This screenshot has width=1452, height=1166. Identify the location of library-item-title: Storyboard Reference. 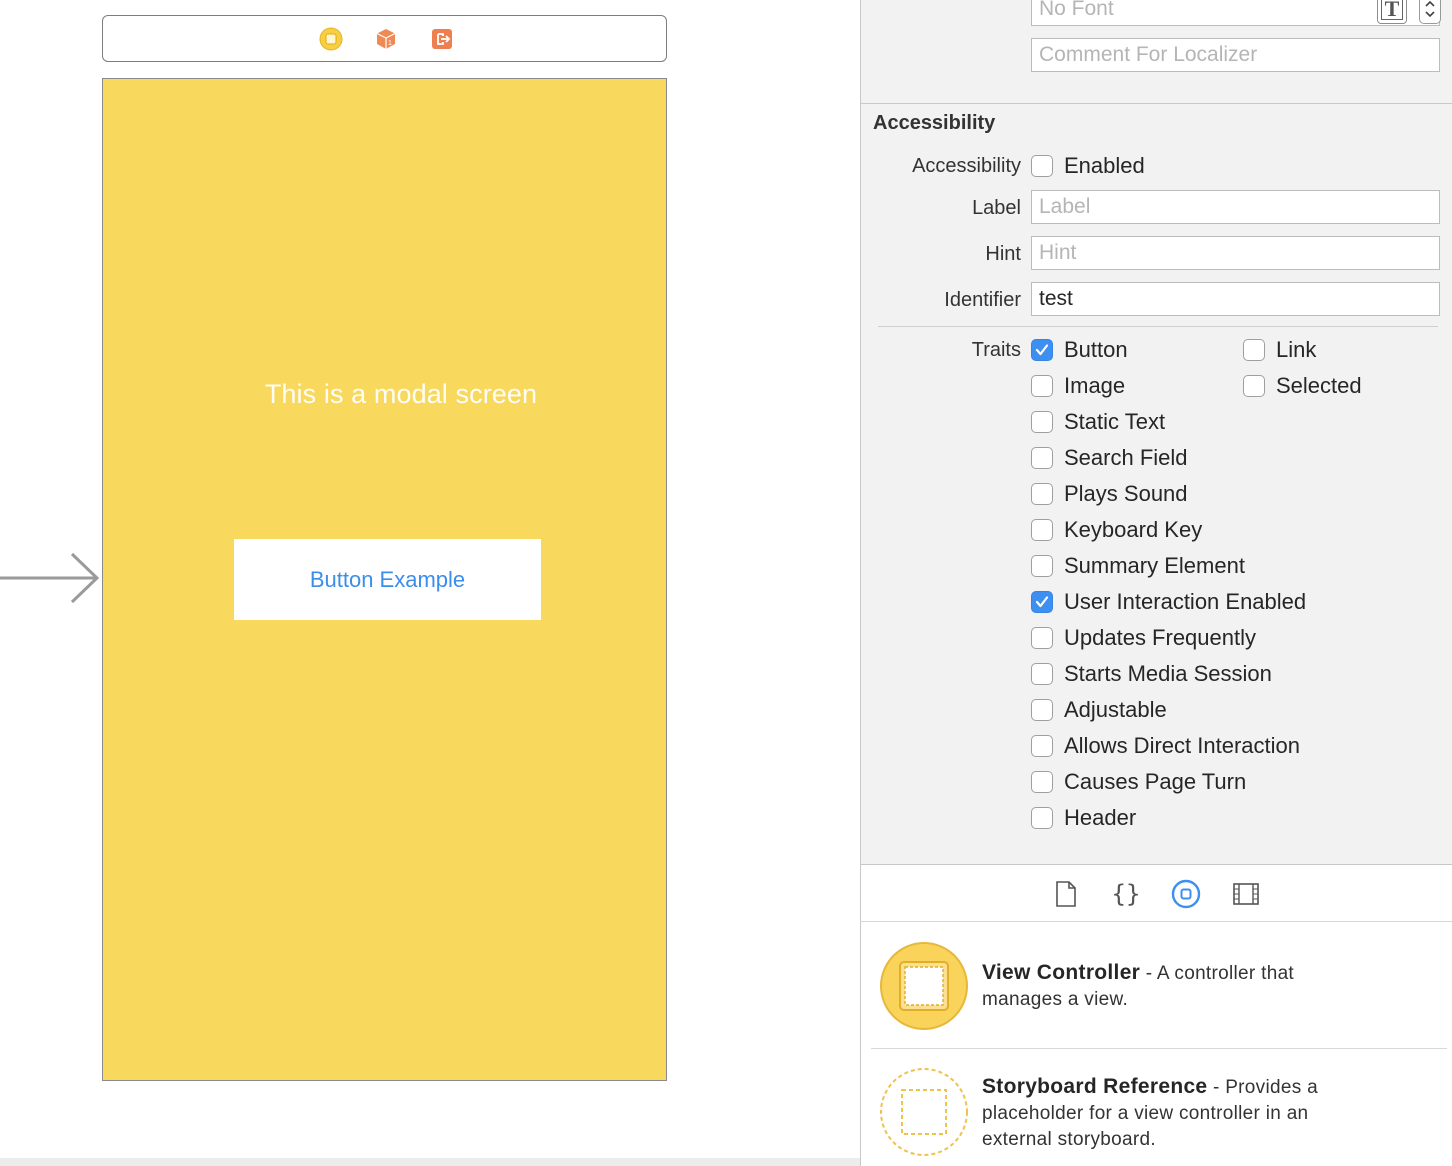
(1095, 1086).